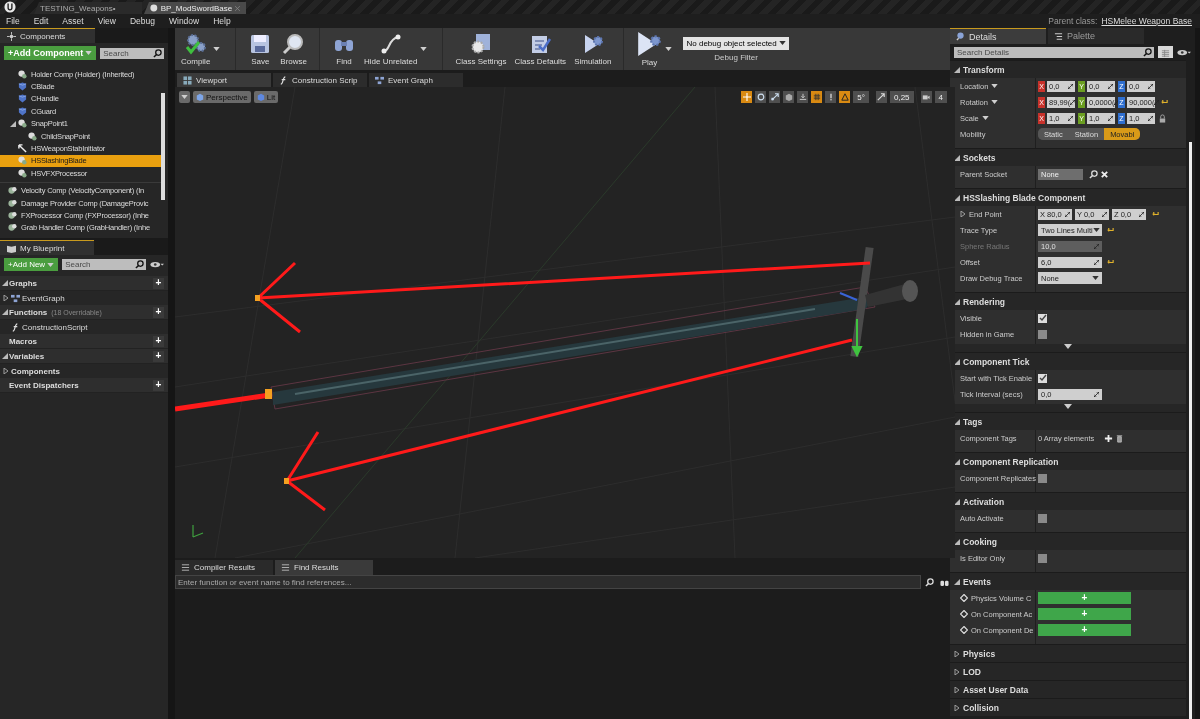 Image resolution: width=1200 pixels, height=719 pixels. Describe the element at coordinates (28, 312) in the screenshot. I see `section-title: Functions` at that location.